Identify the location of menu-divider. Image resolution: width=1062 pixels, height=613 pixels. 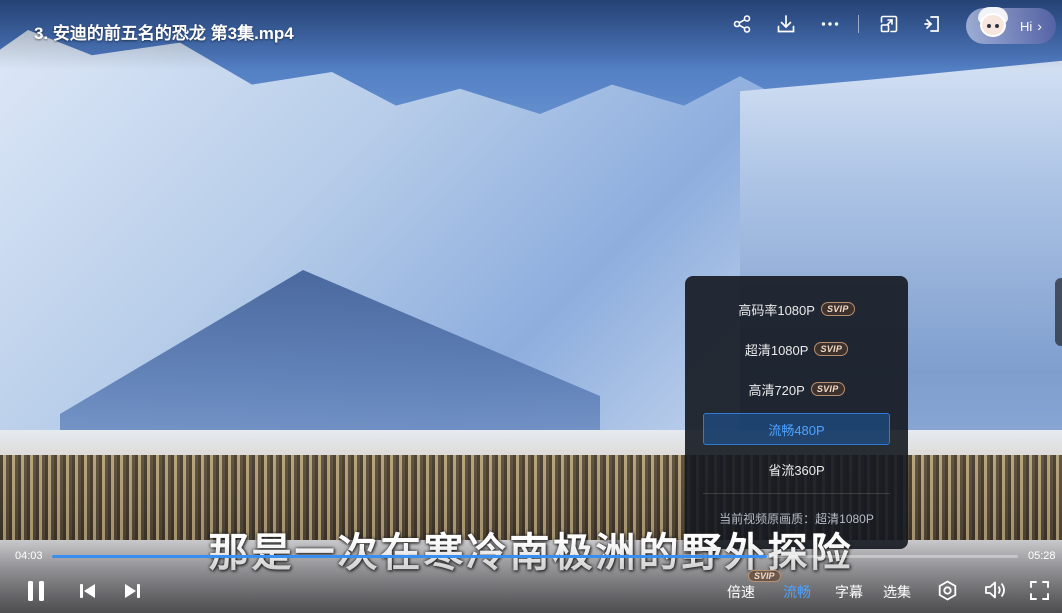
(796, 493).